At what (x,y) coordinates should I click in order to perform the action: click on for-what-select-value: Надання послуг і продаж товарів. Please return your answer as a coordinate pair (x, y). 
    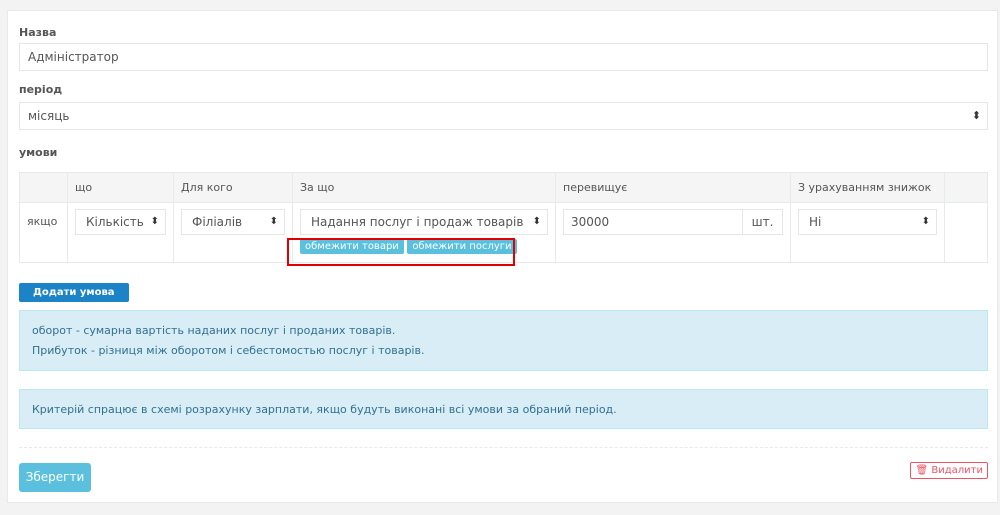
    Looking at the image, I should click on (417, 222).